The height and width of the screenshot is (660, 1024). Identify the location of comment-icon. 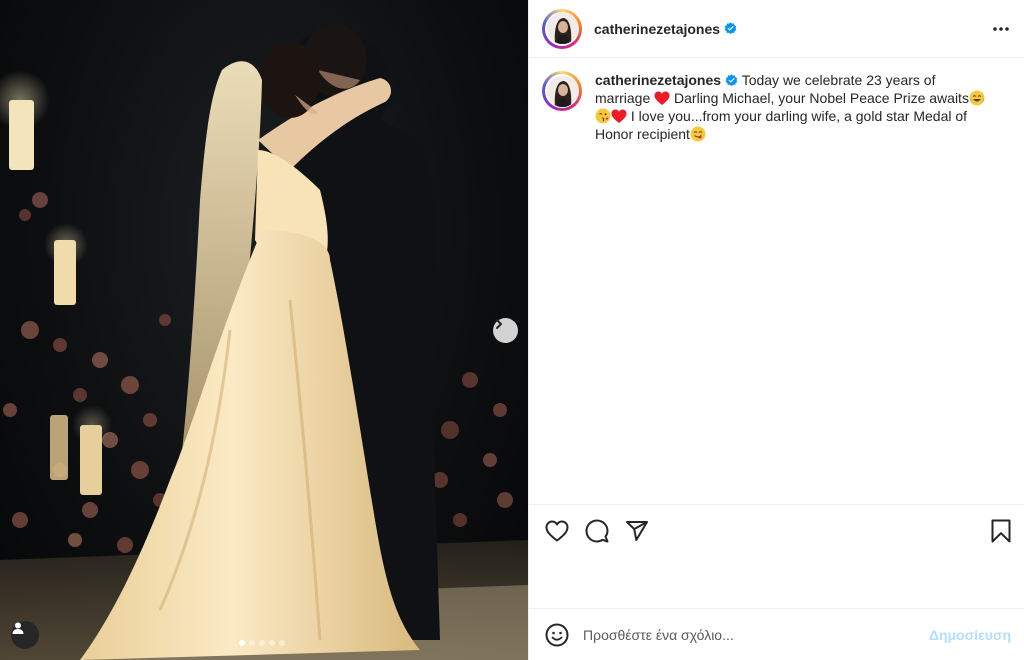
(597, 530).